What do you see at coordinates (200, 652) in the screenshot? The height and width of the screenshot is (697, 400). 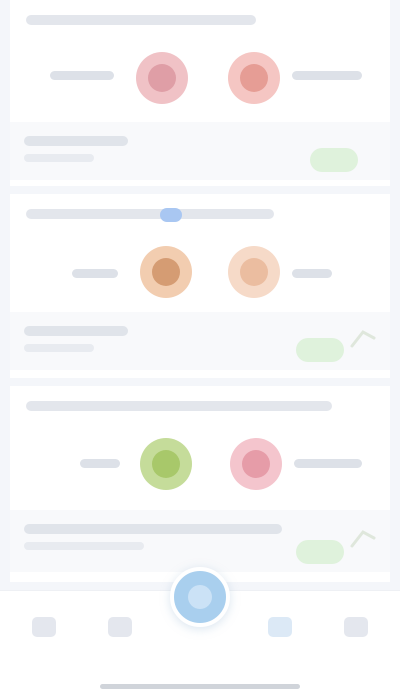 I see `center-tab-label` at bounding box center [200, 652].